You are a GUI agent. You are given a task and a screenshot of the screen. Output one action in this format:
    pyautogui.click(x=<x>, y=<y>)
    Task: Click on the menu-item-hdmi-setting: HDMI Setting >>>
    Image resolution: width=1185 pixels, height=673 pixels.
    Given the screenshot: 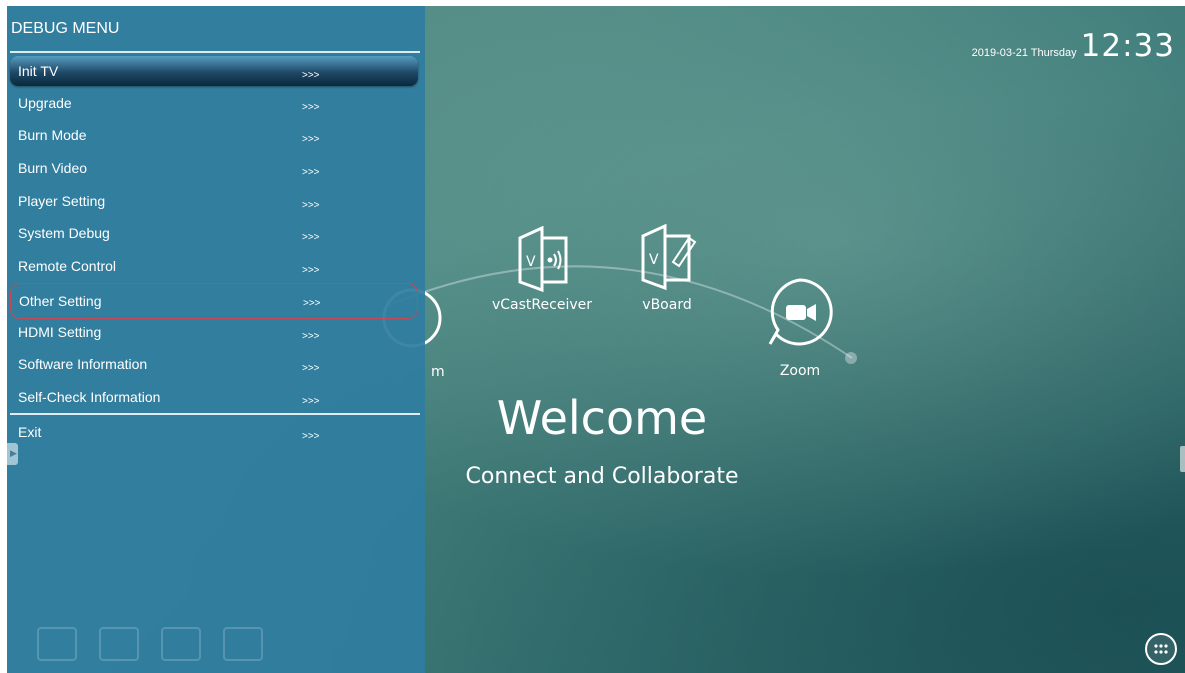 What is the action you would take?
    pyautogui.click(x=214, y=332)
    